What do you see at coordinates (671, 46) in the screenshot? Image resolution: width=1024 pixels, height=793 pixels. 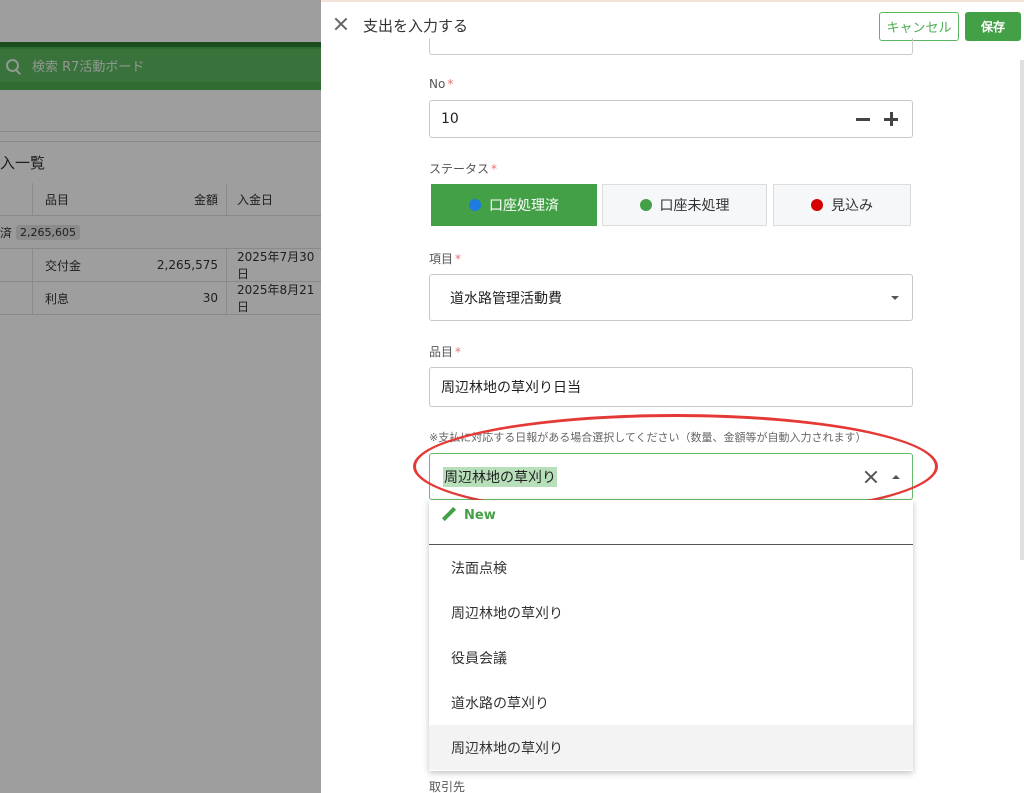 I see `previous-field` at bounding box center [671, 46].